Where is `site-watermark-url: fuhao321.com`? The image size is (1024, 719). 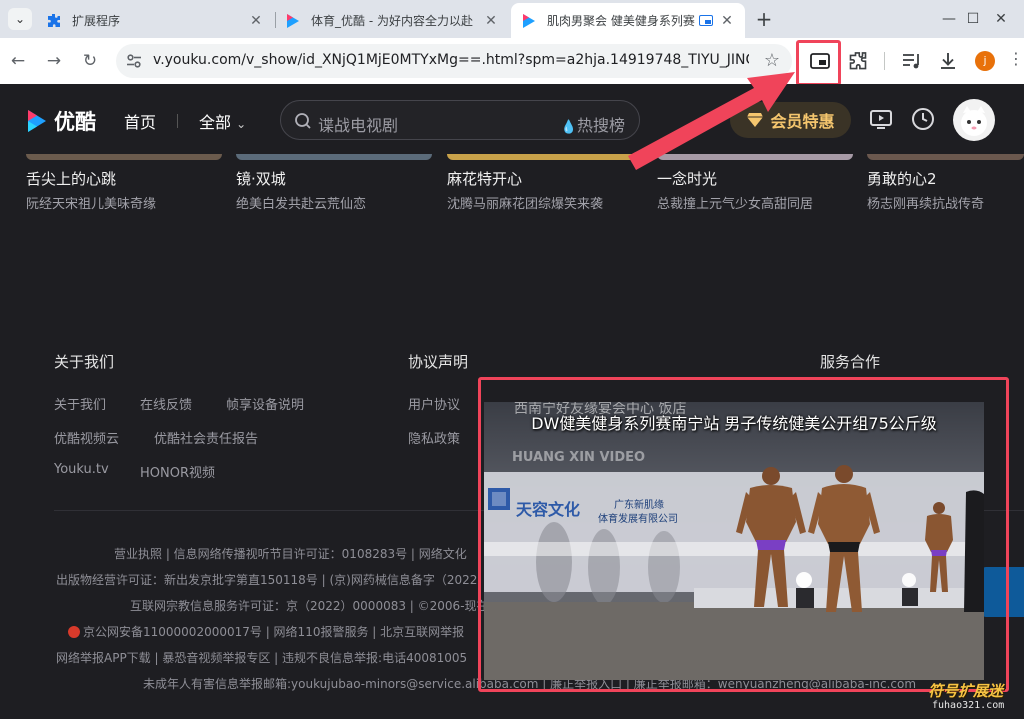 site-watermark-url: fuhao321.com is located at coordinates (968, 705).